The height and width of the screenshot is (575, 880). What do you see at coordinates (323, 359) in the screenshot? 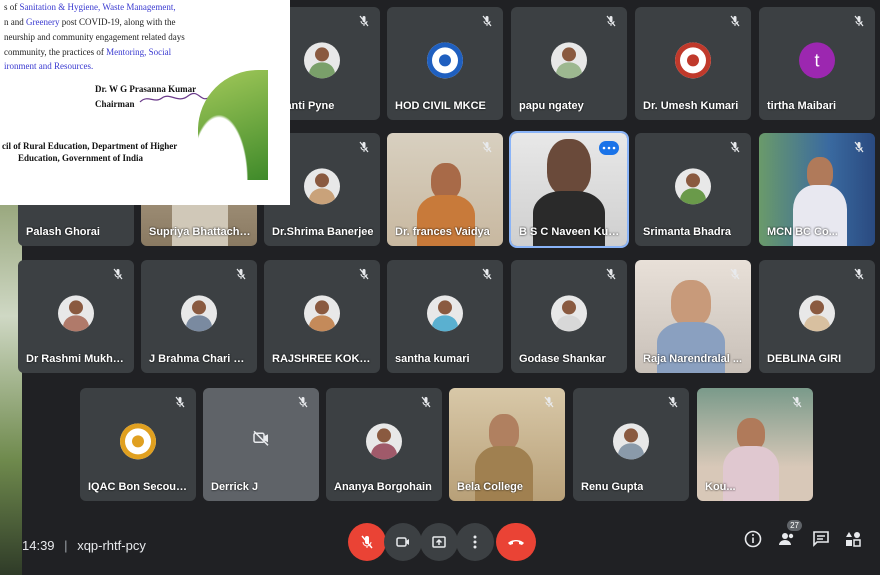
I see `participant-name: RAJSHREE KOKATE` at bounding box center [323, 359].